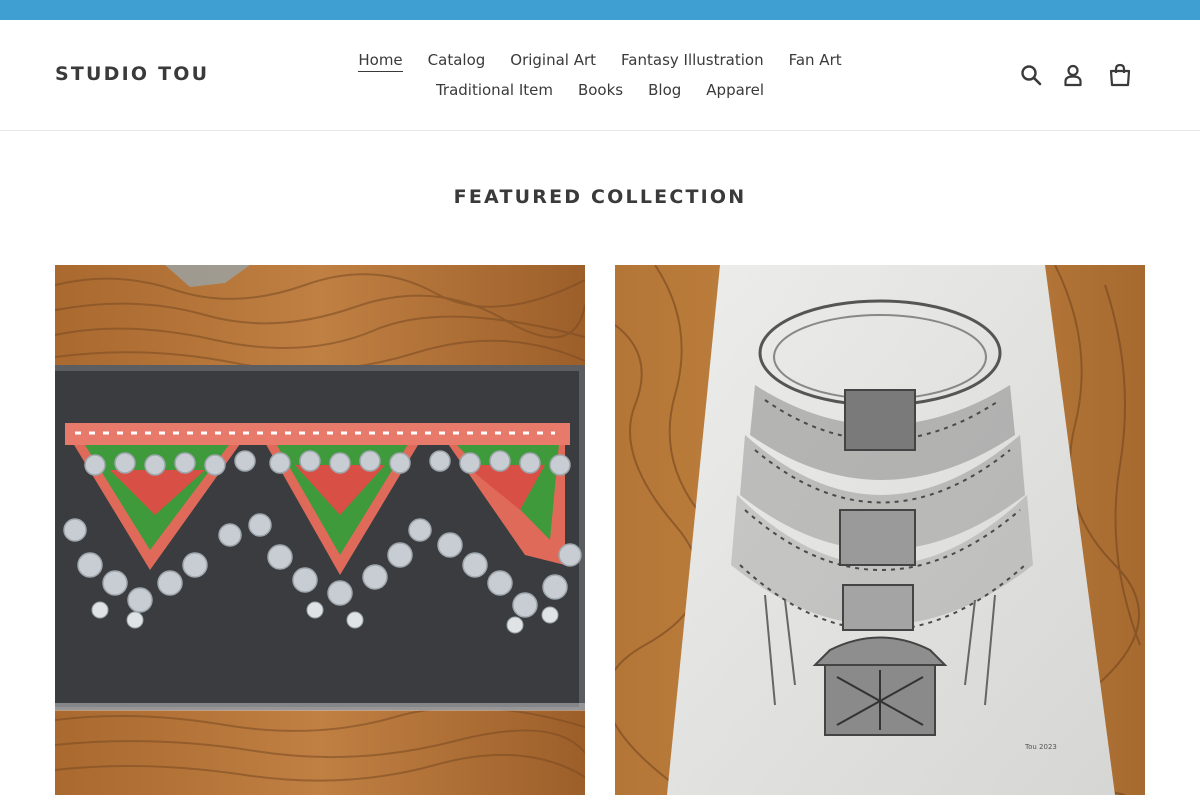  I want to click on search-button, so click(1031, 75).